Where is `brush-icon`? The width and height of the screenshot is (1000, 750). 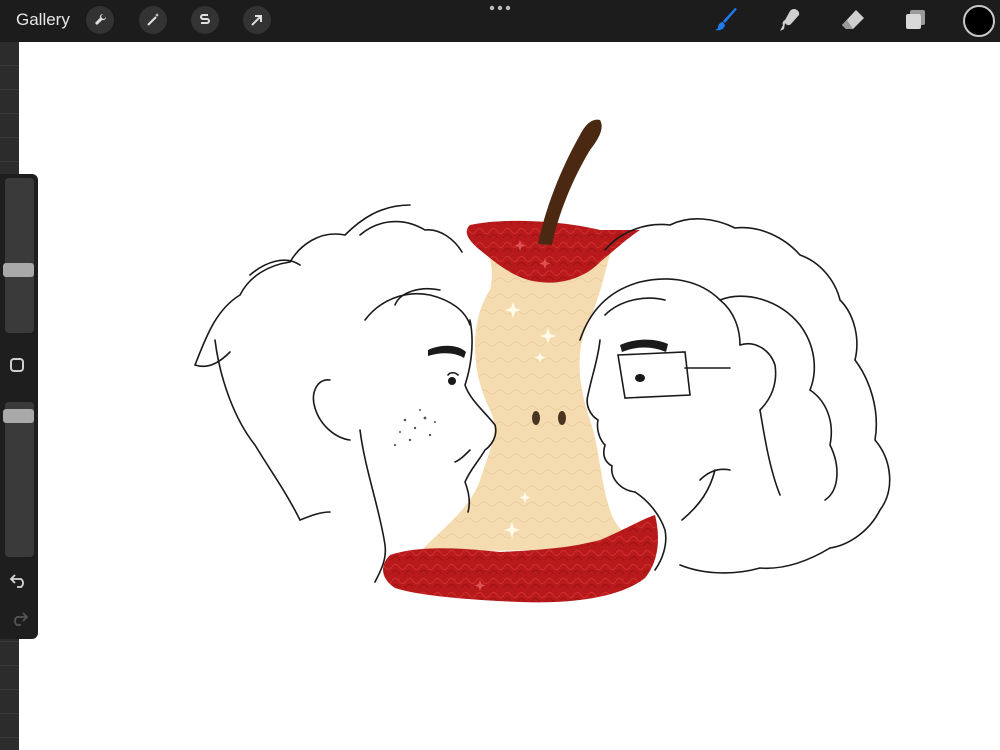 brush-icon is located at coordinates (727, 20).